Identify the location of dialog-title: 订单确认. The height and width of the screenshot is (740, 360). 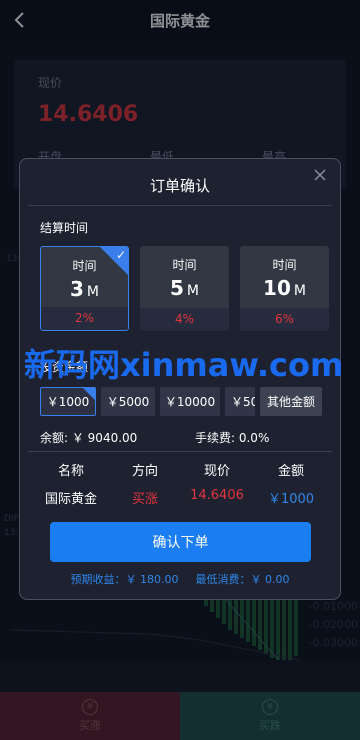
(179, 186).